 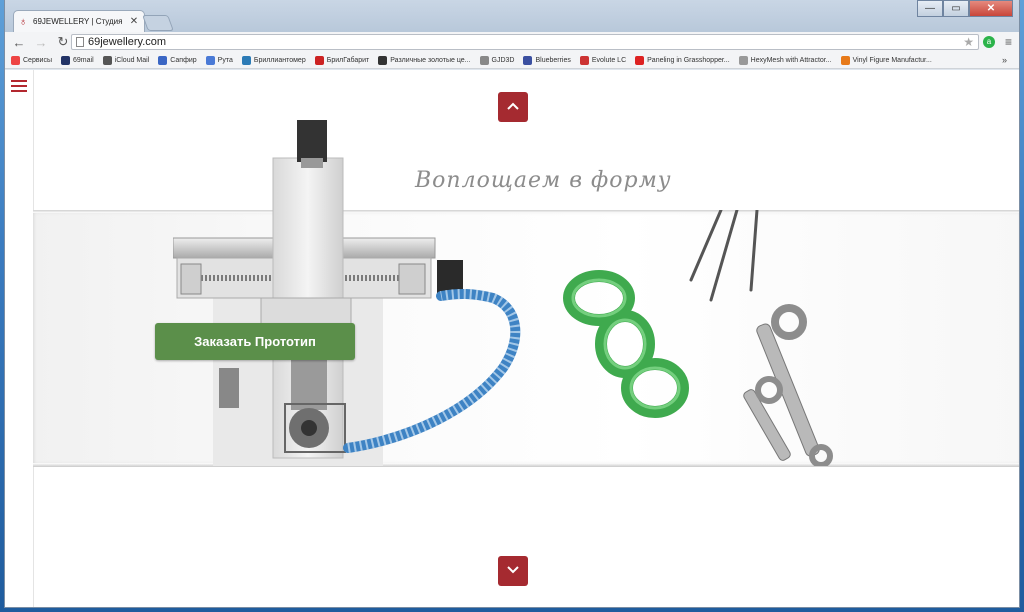 I want to click on bookmark-star-icon: ★, so click(x=968, y=42).